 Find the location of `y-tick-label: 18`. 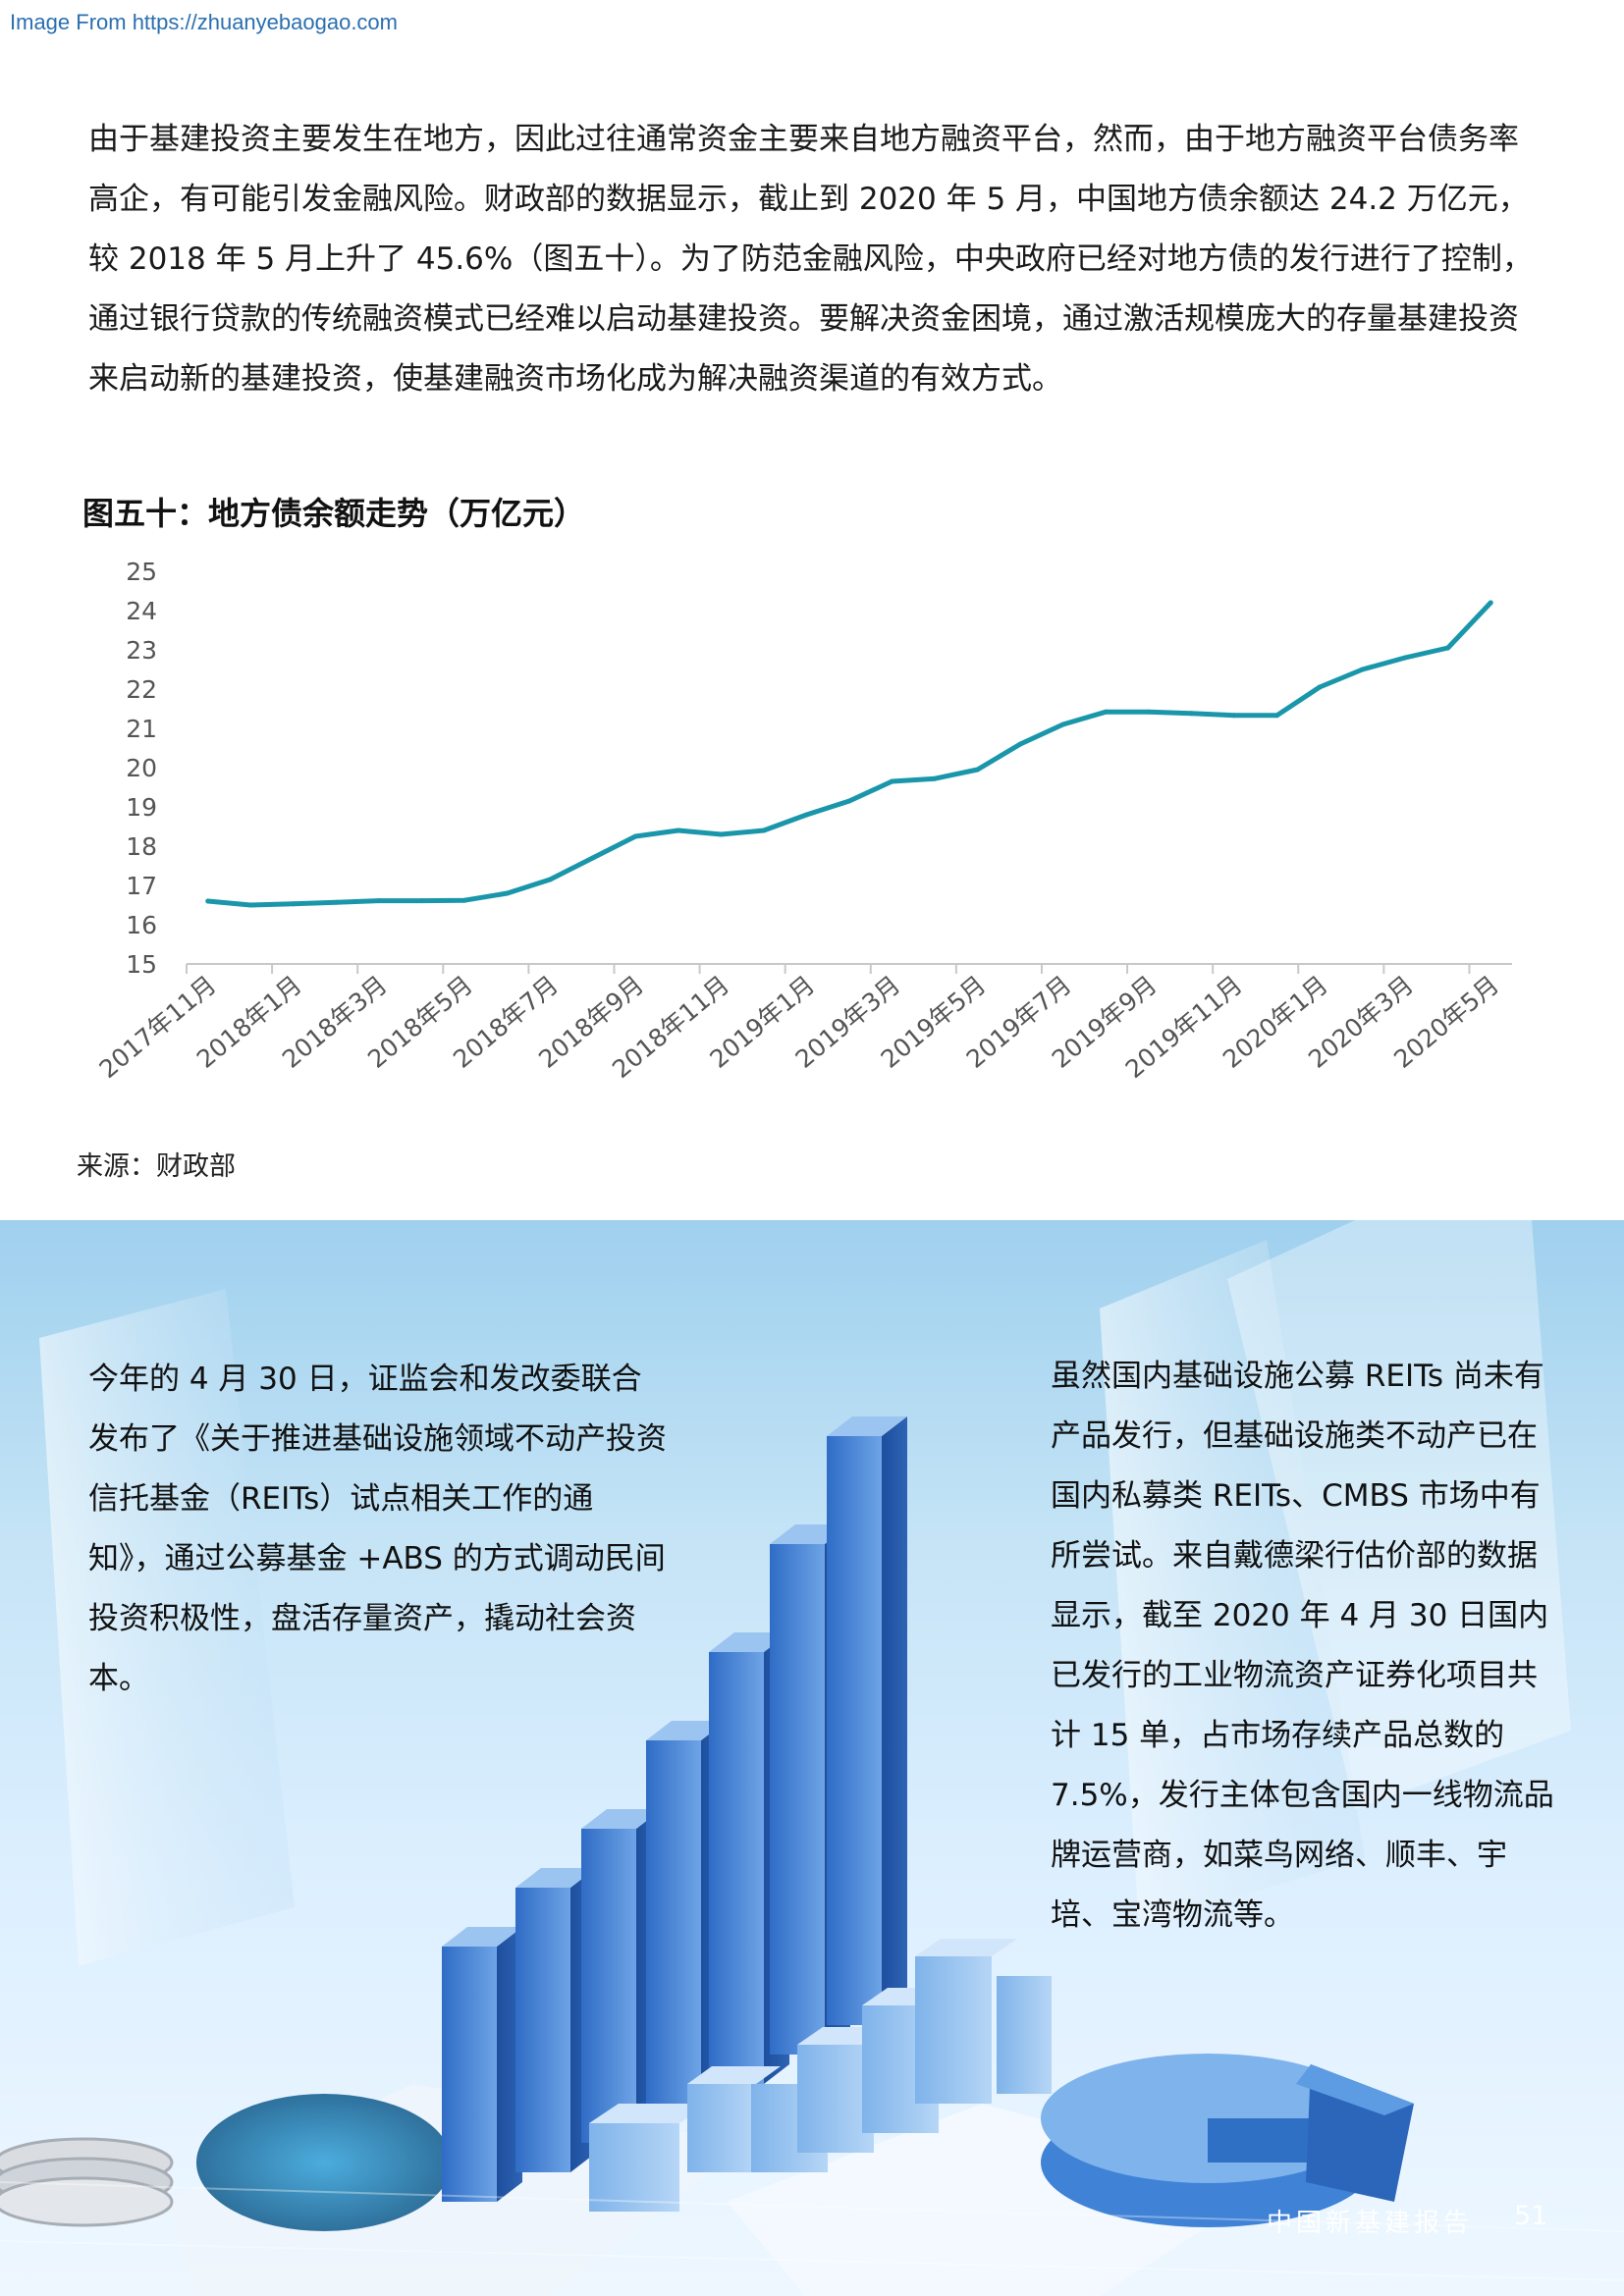

y-tick-label: 18 is located at coordinates (141, 847).